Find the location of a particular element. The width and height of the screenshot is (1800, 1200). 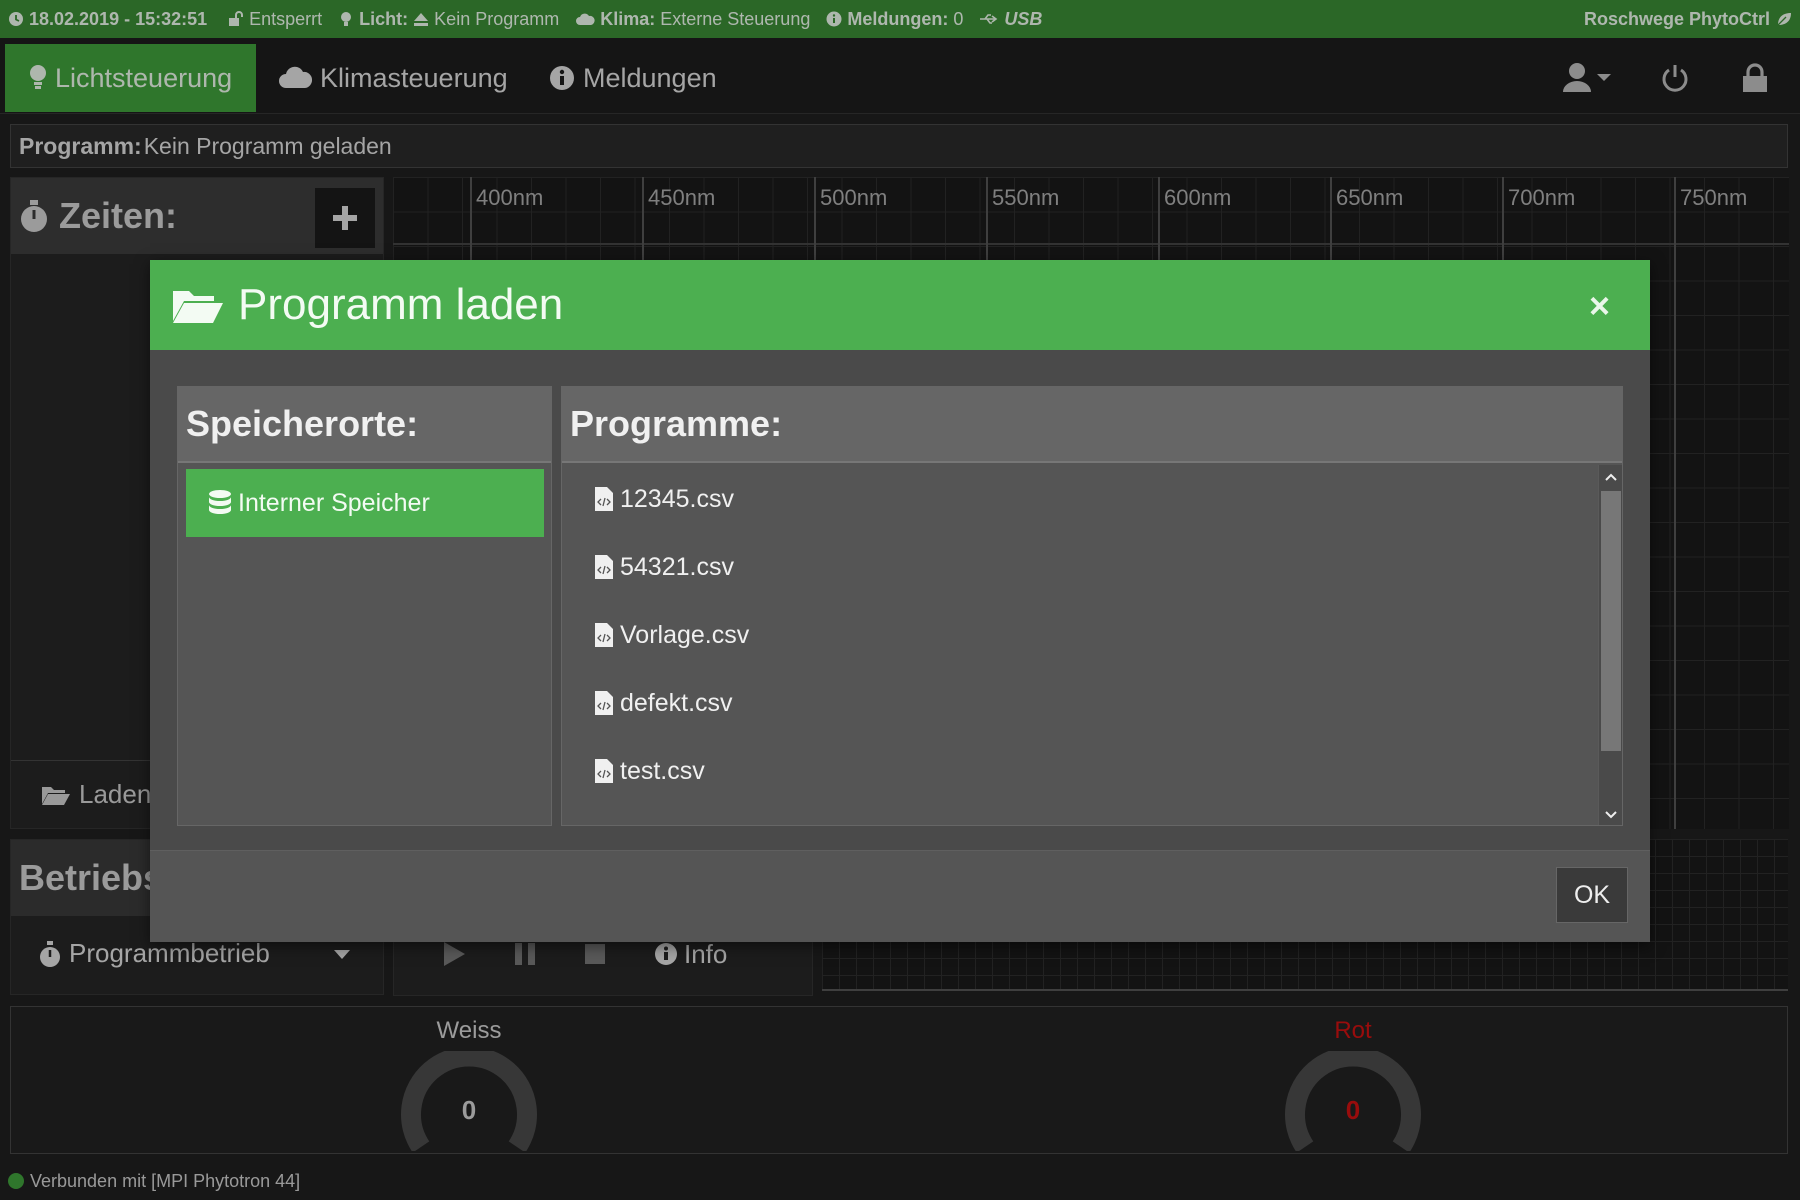

file-name: 54321.csv is located at coordinates (677, 566).